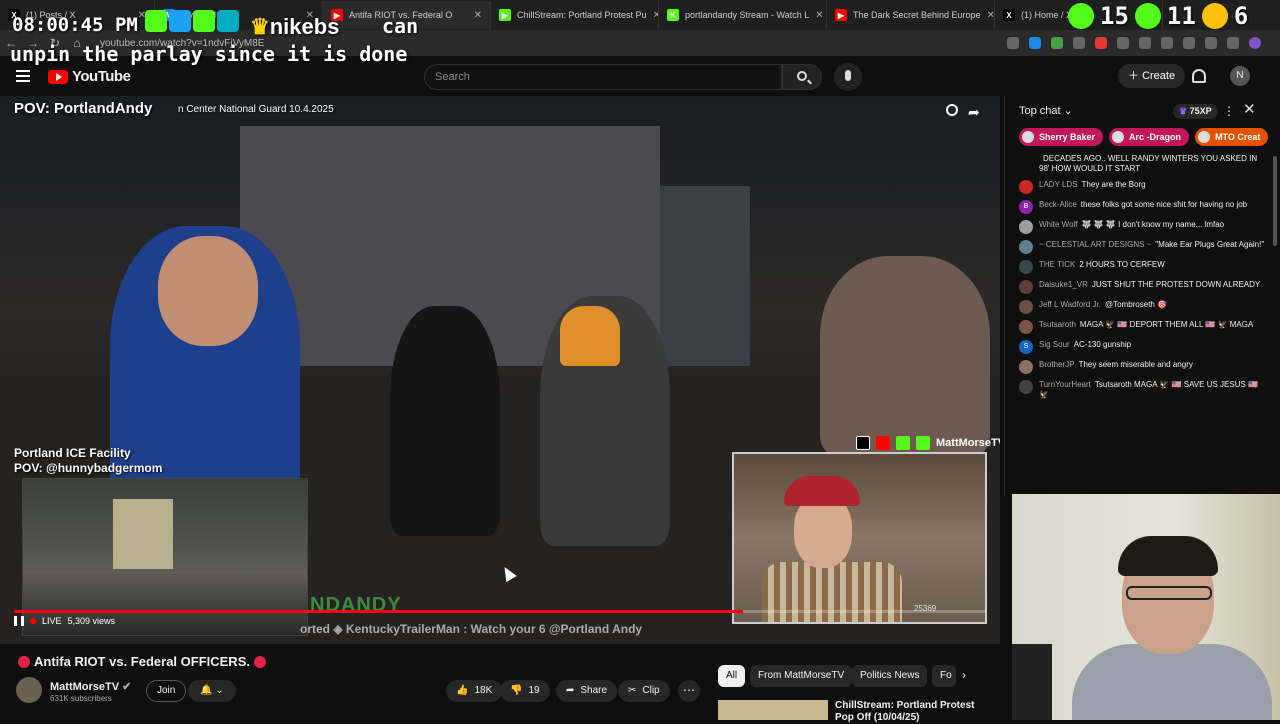  What do you see at coordinates (743, 15) in the screenshot?
I see `browser-tab: Kportlandandy Stream - Watch L ✕` at bounding box center [743, 15].